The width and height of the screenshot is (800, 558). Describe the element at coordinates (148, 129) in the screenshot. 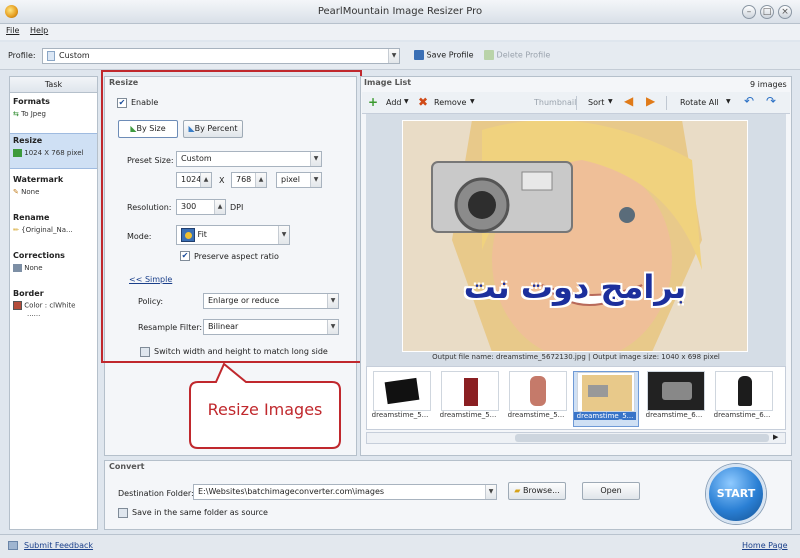

I see `by-size-button: ◣By Size` at that location.